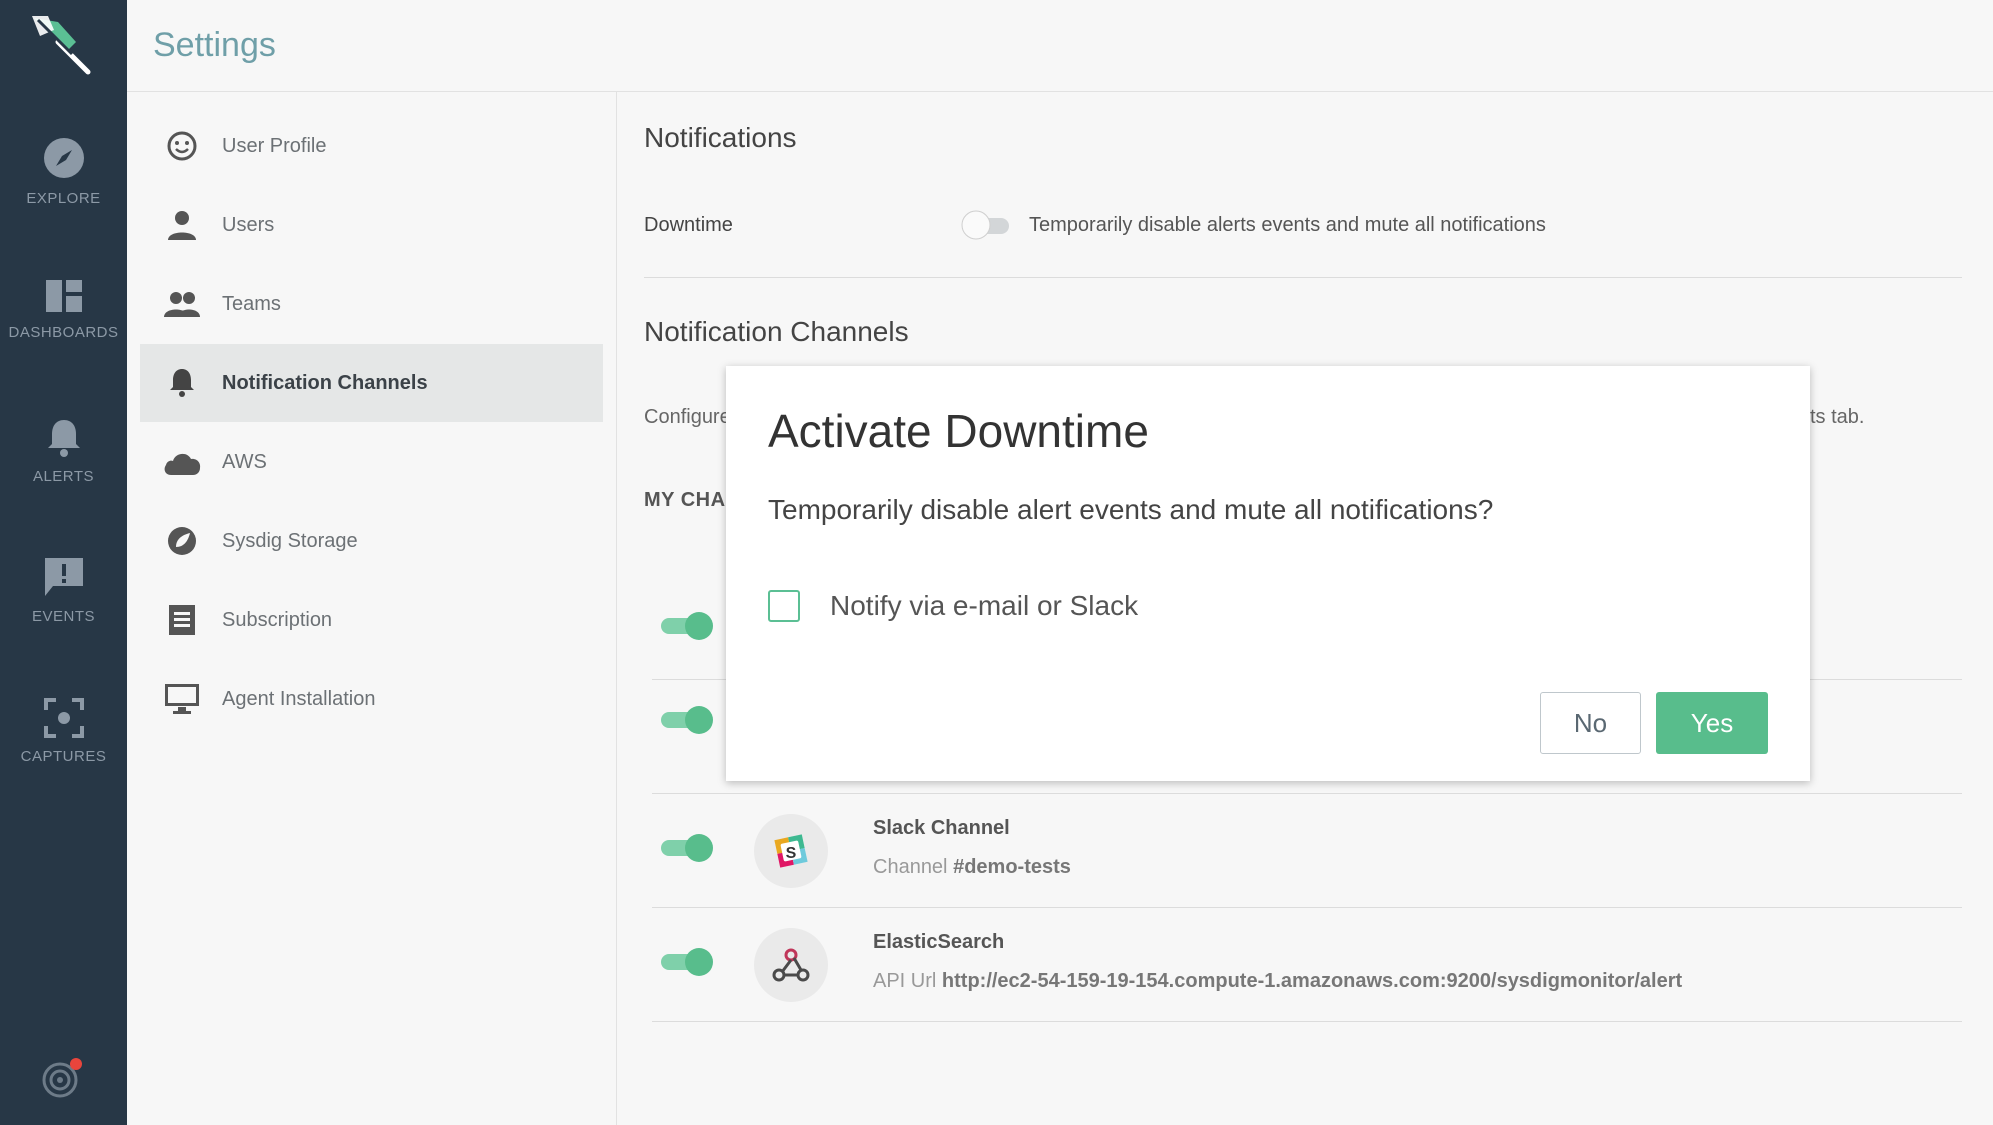  What do you see at coordinates (63, 198) in the screenshot?
I see `rail-explore-label: EXPLORE` at bounding box center [63, 198].